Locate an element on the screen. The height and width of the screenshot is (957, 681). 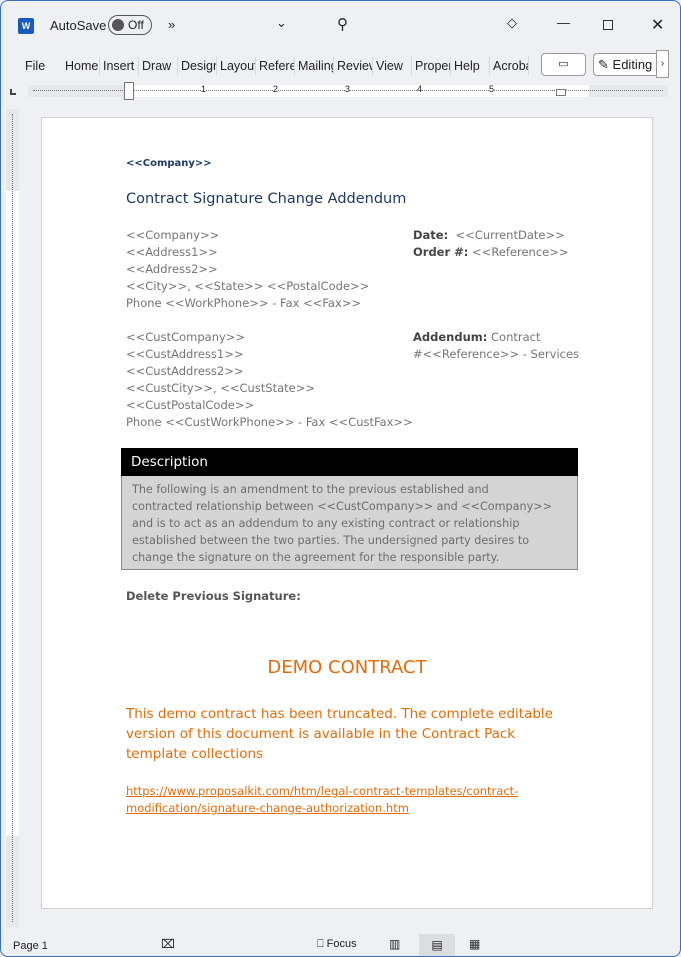
address-line: <<CustAddress1>> is located at coordinates (185, 354).